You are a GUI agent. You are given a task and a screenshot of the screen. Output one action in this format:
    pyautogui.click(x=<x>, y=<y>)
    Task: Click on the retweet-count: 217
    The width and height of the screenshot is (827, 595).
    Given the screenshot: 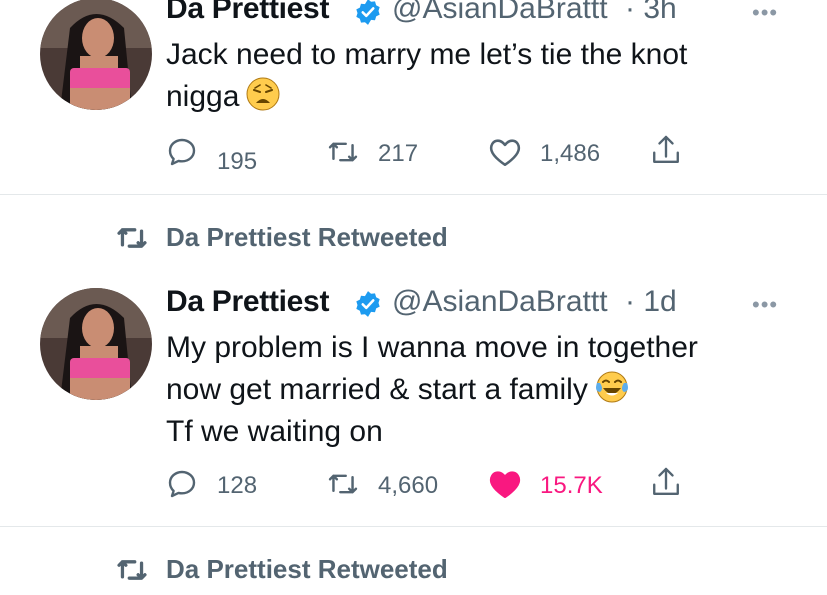 What is the action you would take?
    pyautogui.click(x=398, y=153)
    